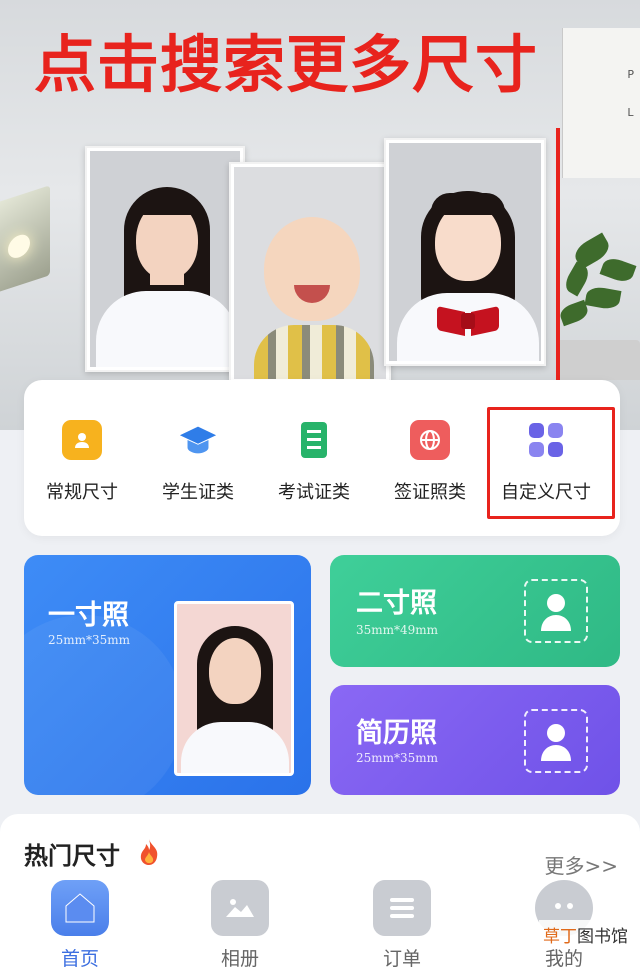 This screenshot has width=640, height=967. What do you see at coordinates (89, 640) in the screenshot?
I see `one-inch-size: 25mm*35mm` at bounding box center [89, 640].